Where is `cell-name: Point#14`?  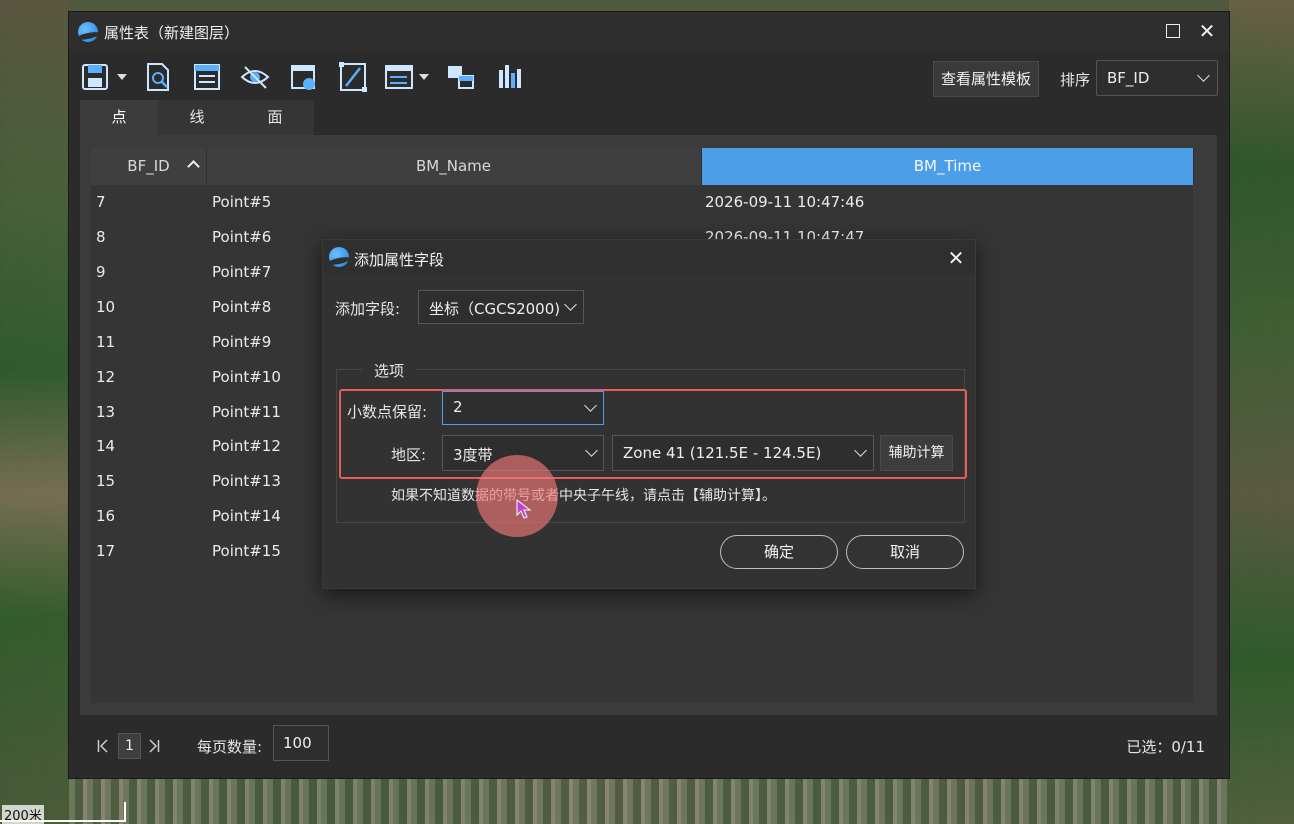 cell-name: Point#14 is located at coordinates (246, 516).